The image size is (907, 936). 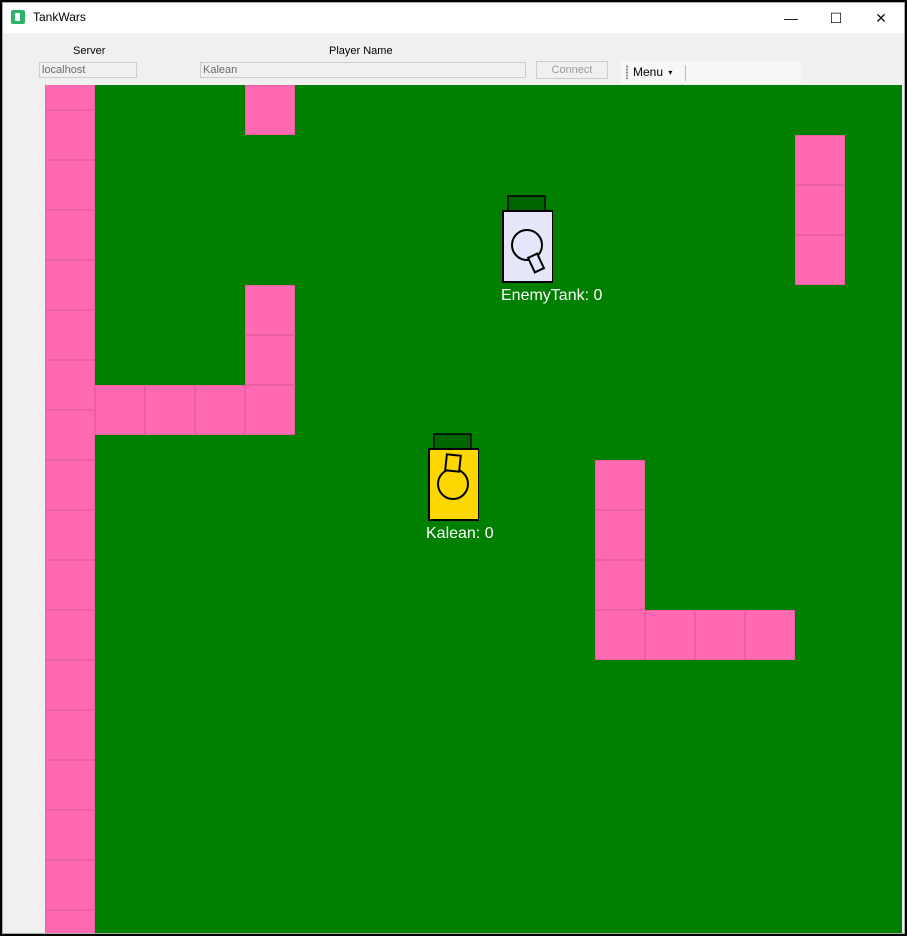 What do you see at coordinates (88, 70) in the screenshot?
I see `server-input: localhost` at bounding box center [88, 70].